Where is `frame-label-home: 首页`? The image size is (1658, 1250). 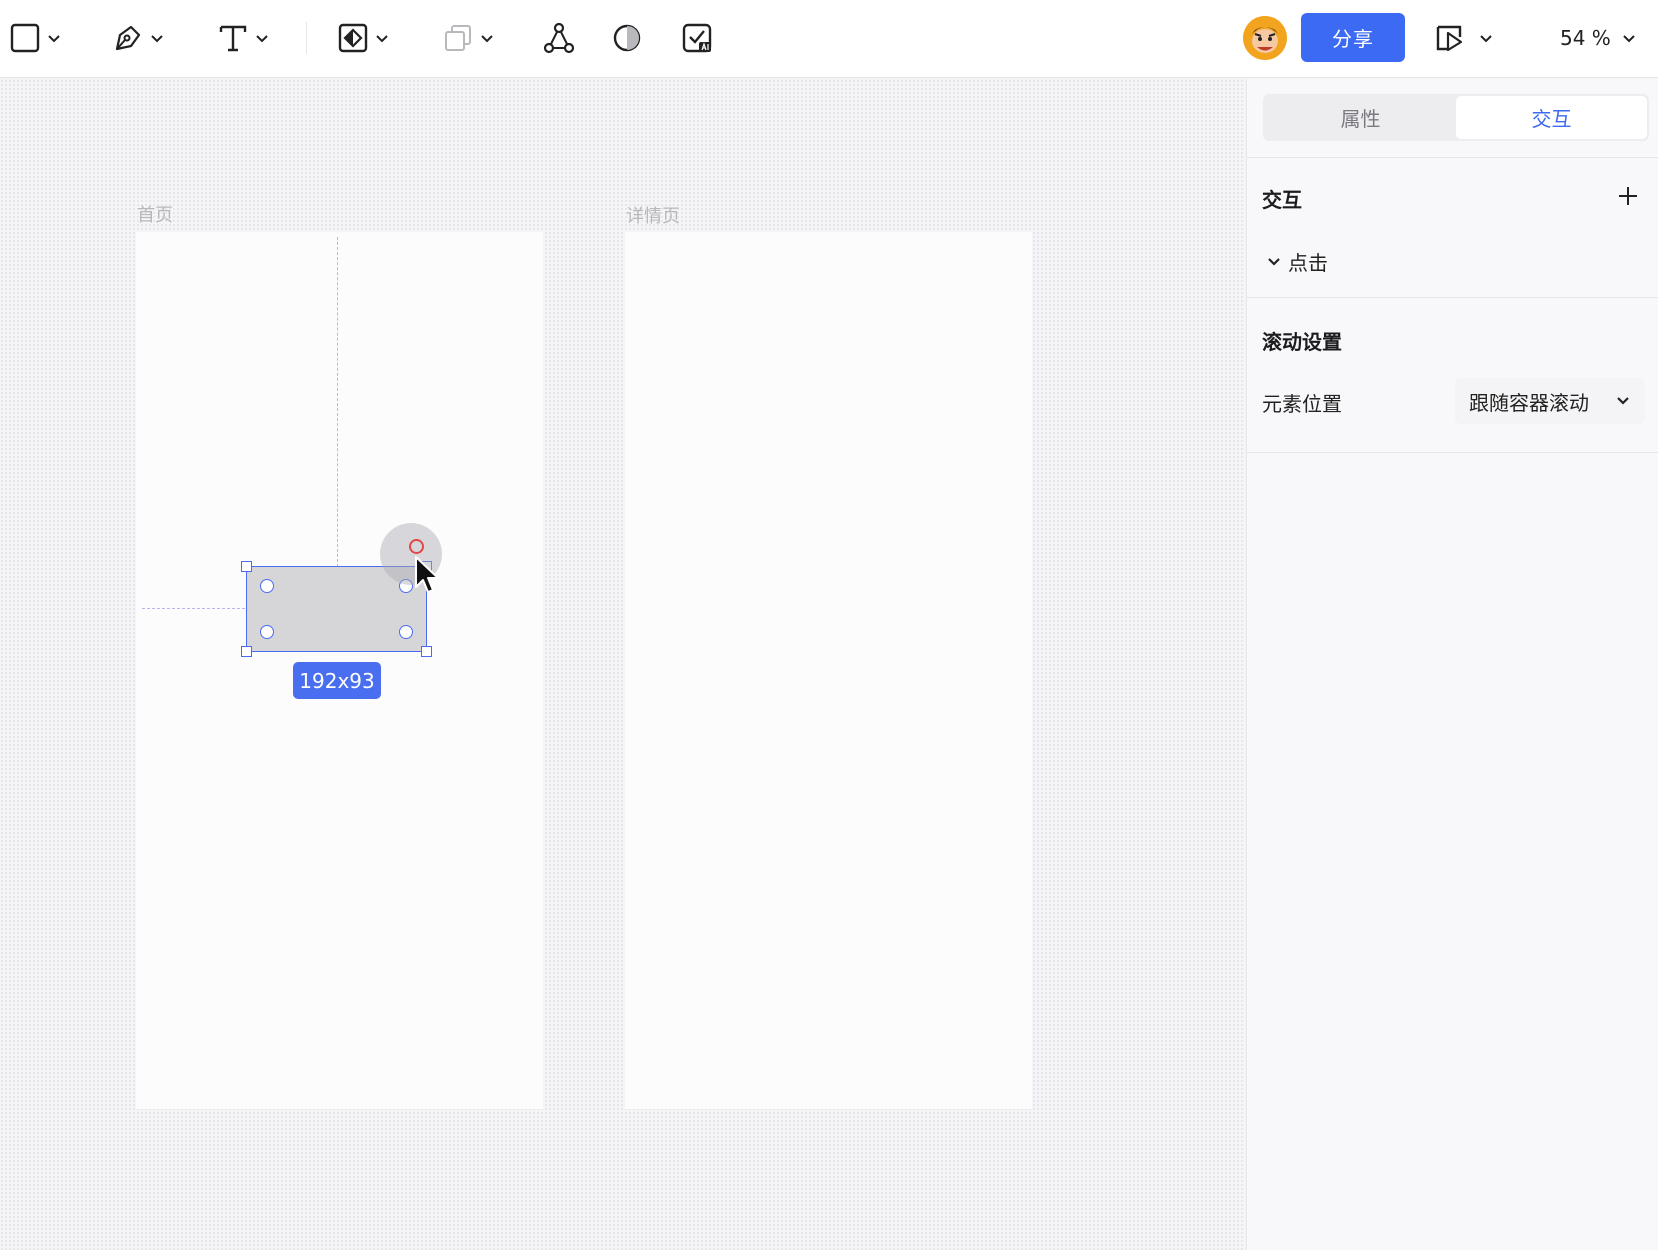 frame-label-home: 首页 is located at coordinates (155, 214).